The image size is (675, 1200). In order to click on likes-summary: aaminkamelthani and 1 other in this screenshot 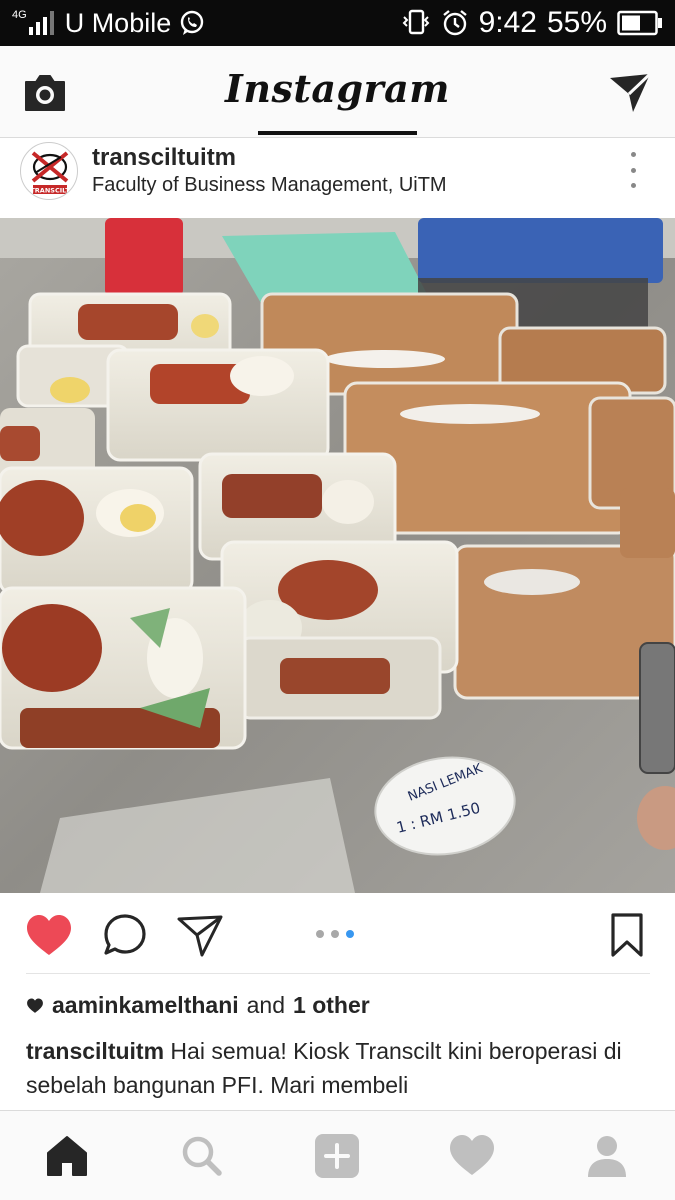, I will do `click(198, 1005)`.